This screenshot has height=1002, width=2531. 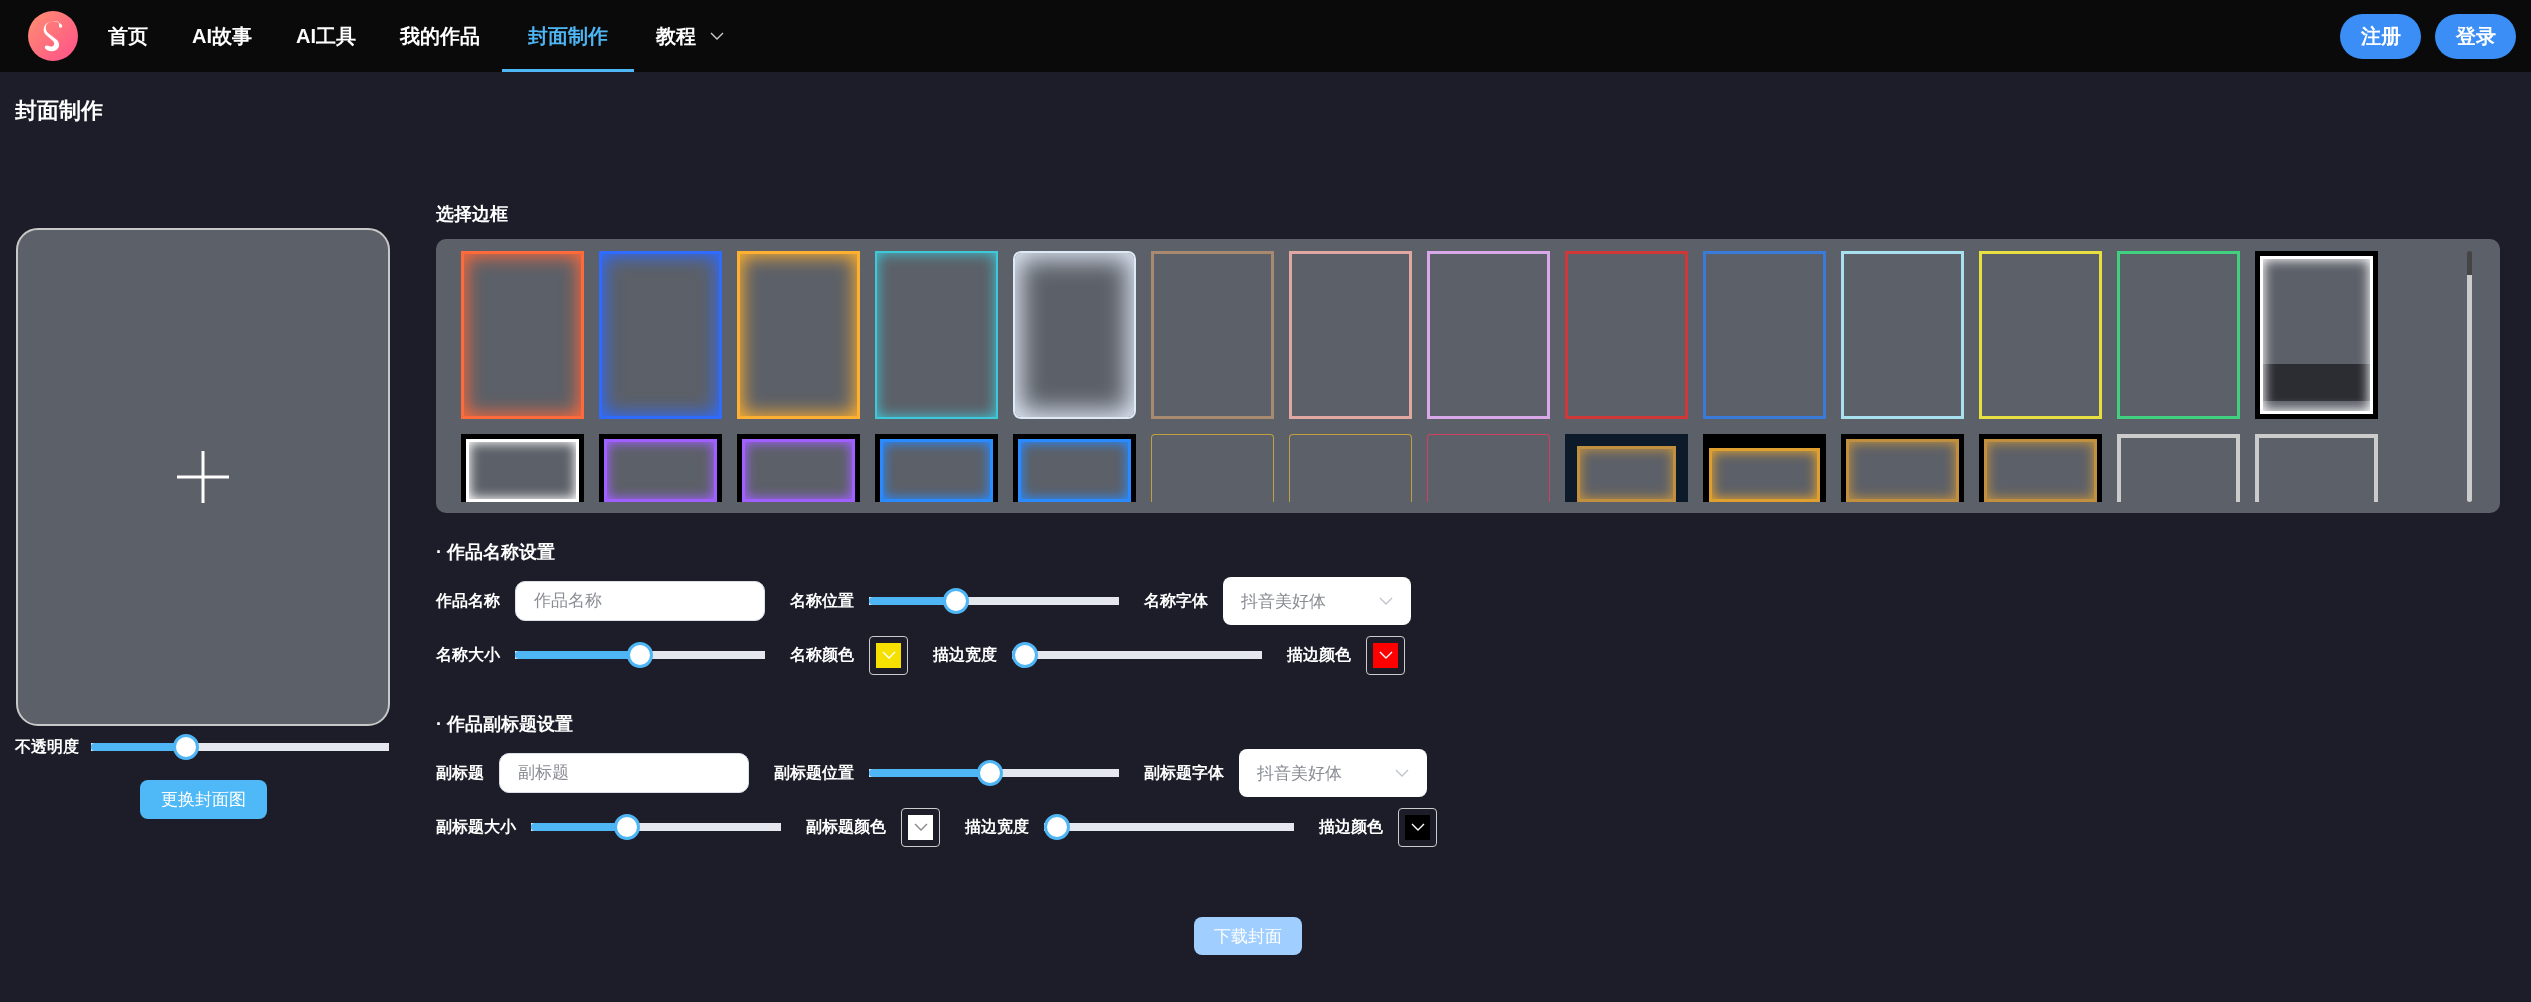 What do you see at coordinates (460, 772) in the screenshot?
I see `field-label: 副标题` at bounding box center [460, 772].